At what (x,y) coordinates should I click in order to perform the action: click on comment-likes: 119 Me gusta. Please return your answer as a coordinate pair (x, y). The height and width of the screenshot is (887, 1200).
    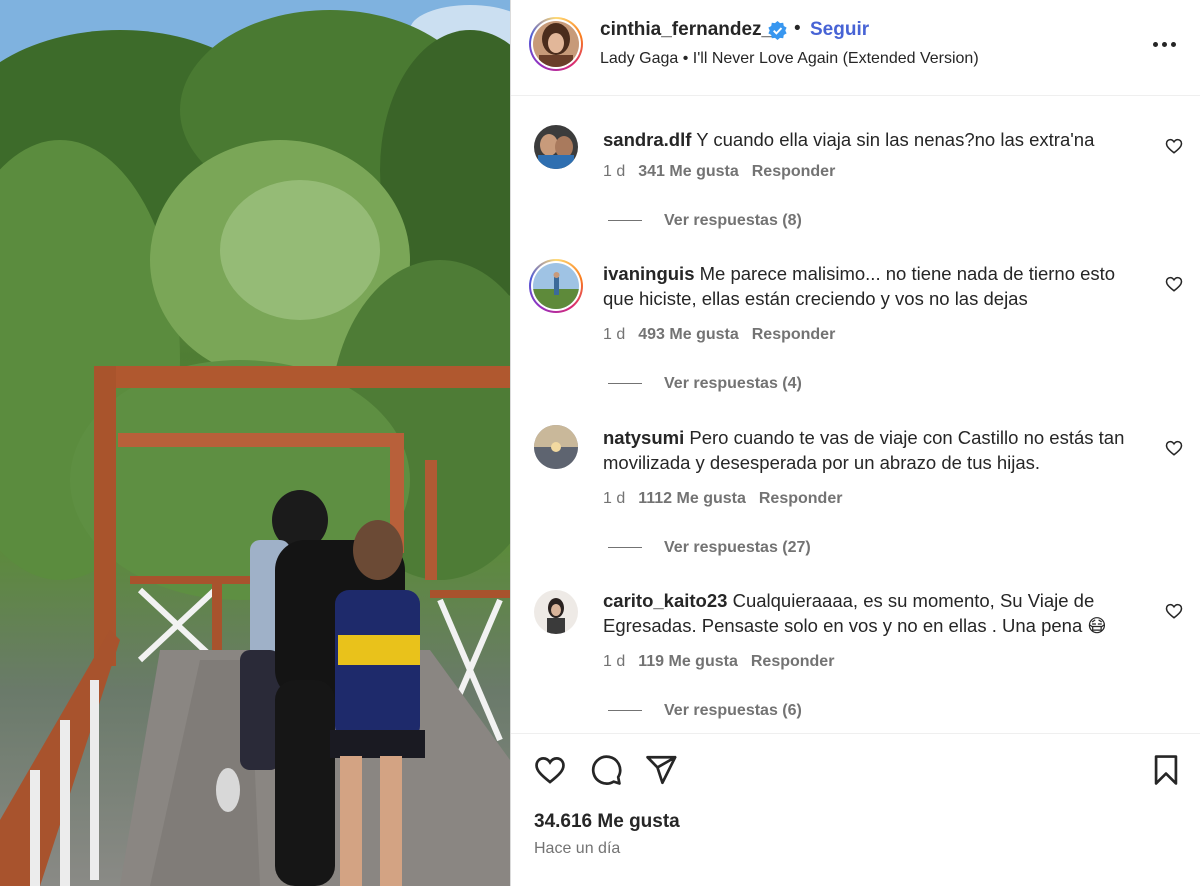
    Looking at the image, I should click on (688, 661).